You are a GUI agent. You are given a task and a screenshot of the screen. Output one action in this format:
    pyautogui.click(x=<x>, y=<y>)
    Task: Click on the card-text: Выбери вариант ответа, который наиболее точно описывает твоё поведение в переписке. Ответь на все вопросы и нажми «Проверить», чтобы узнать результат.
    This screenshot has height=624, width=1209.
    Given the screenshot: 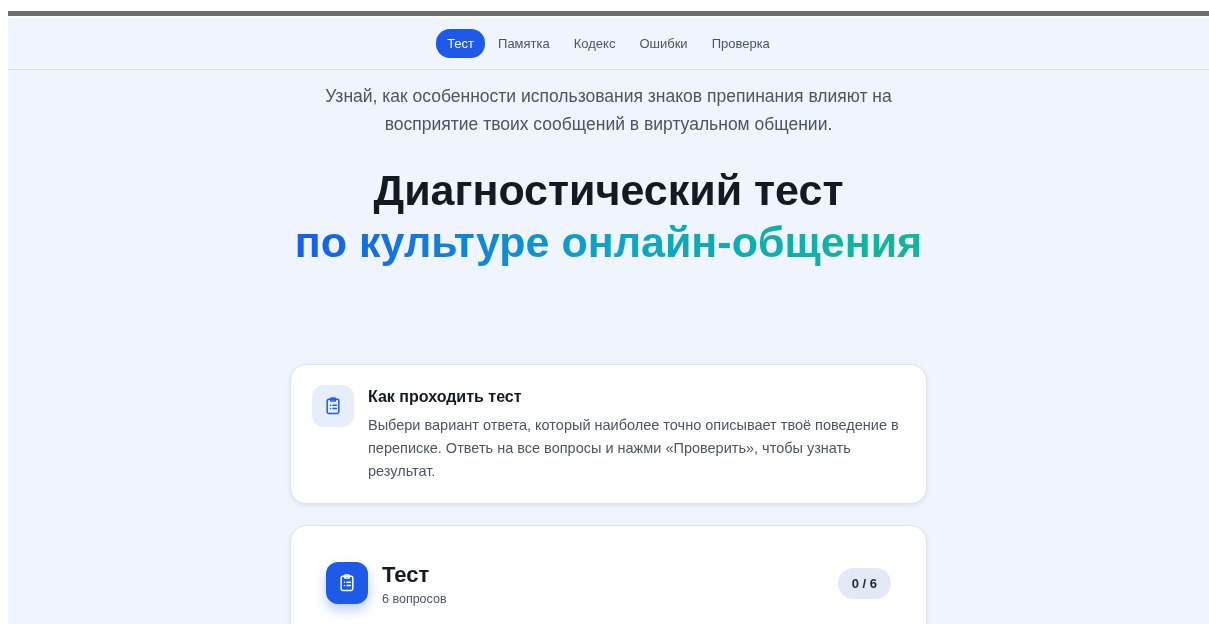 What is the action you would take?
    pyautogui.click(x=634, y=448)
    